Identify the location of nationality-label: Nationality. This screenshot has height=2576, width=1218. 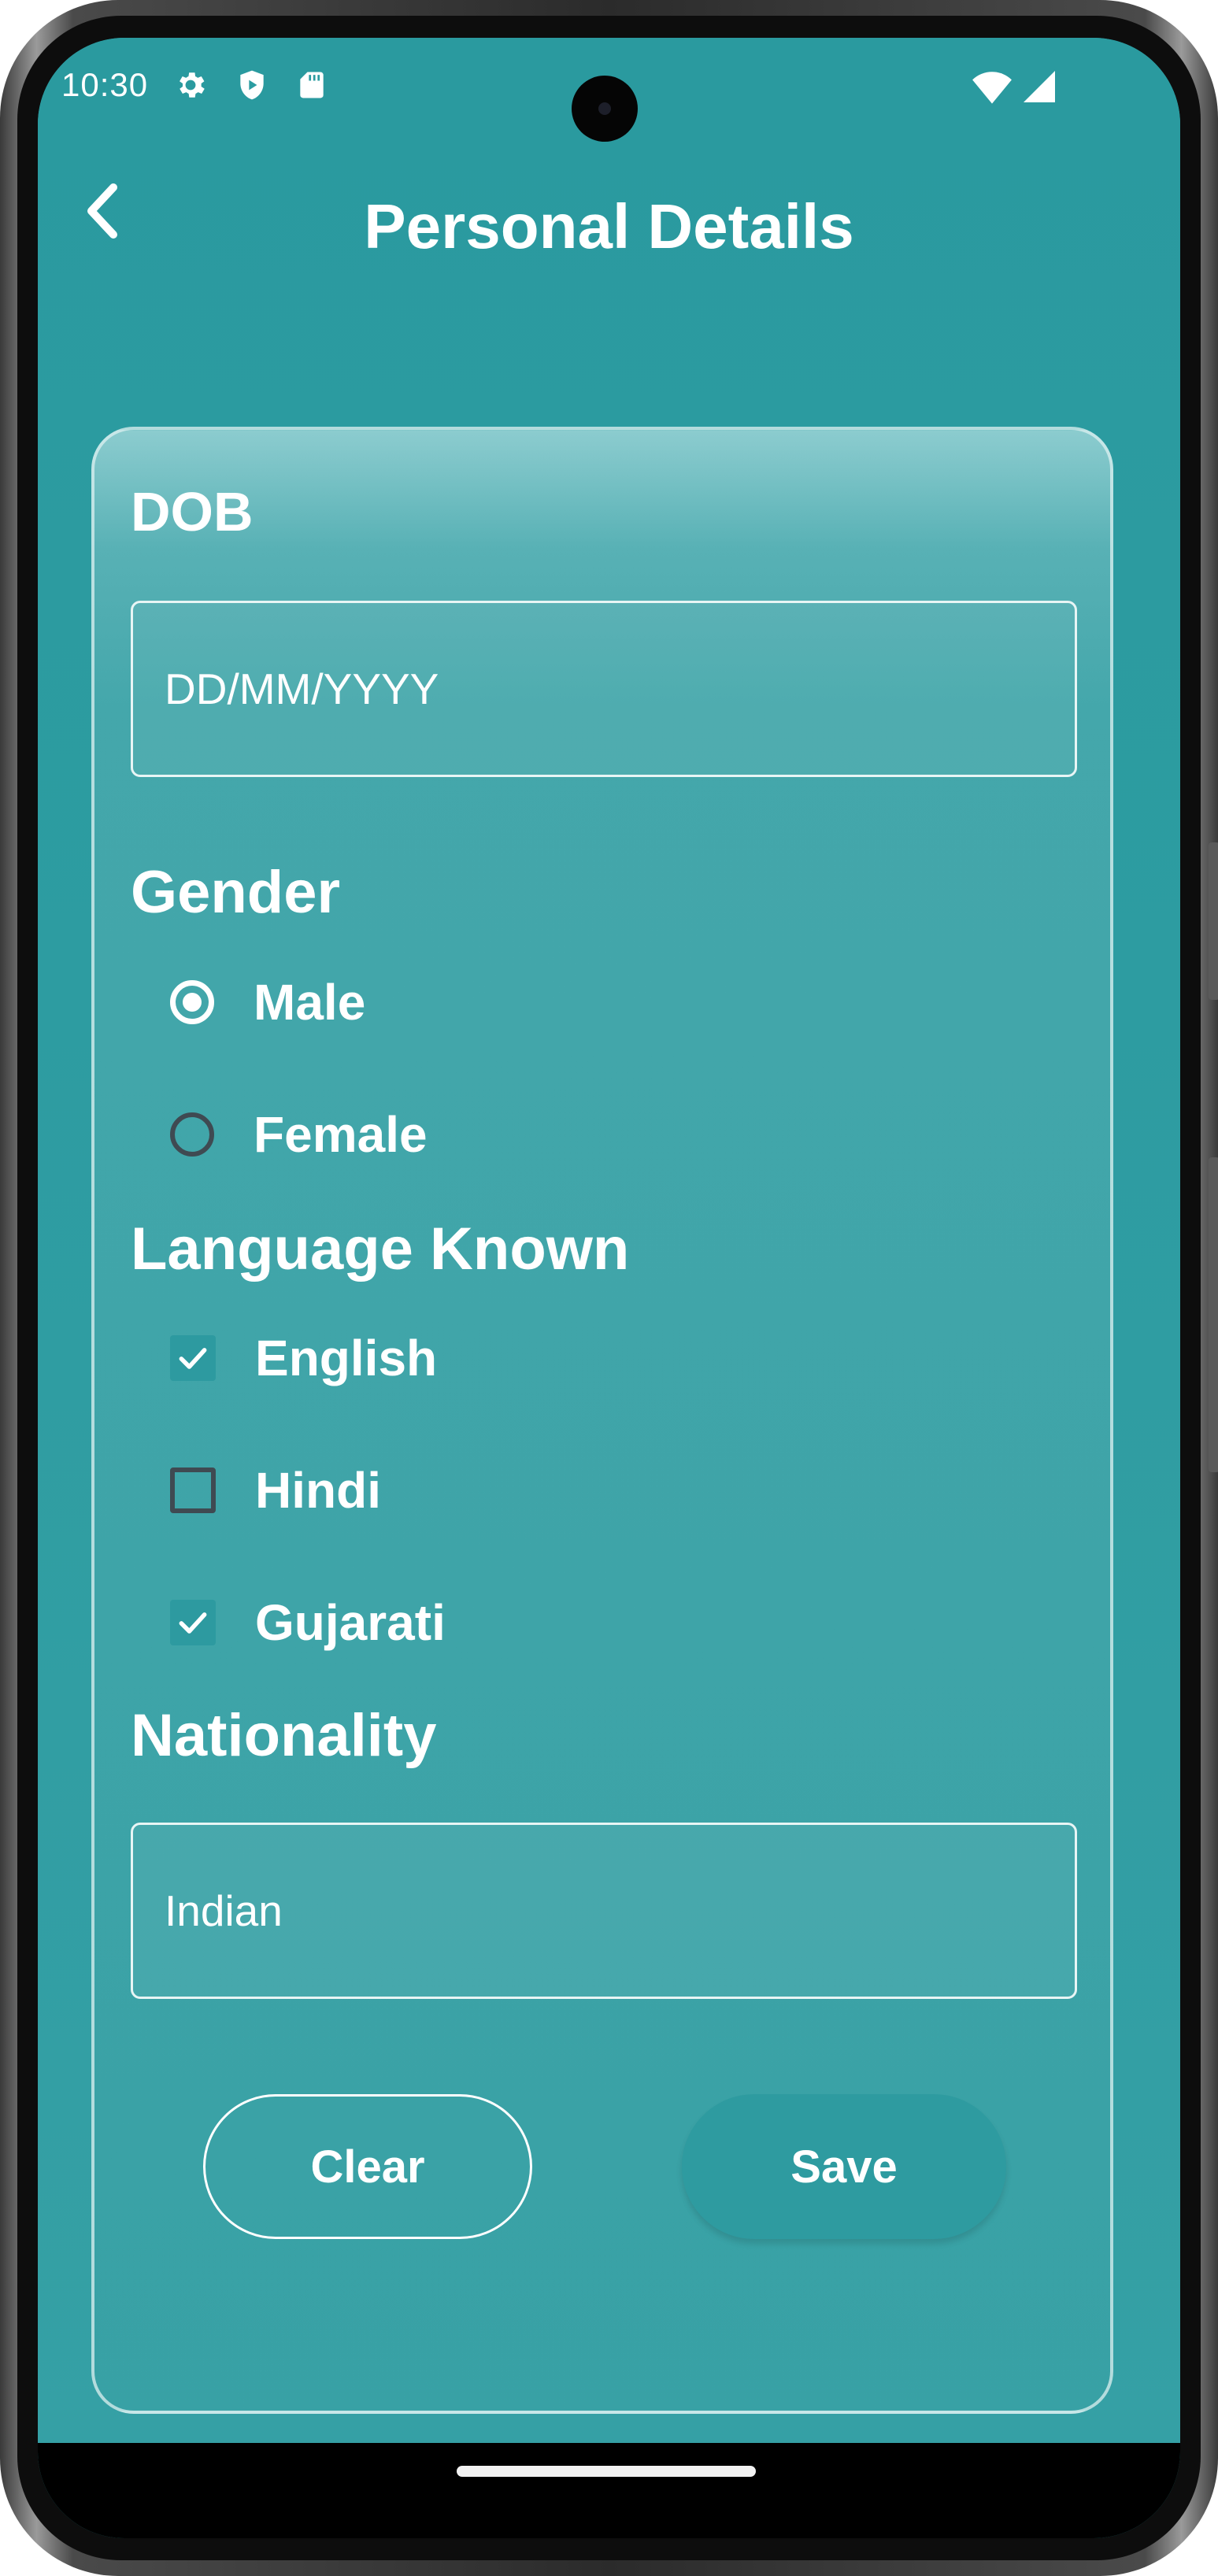
(284, 1735).